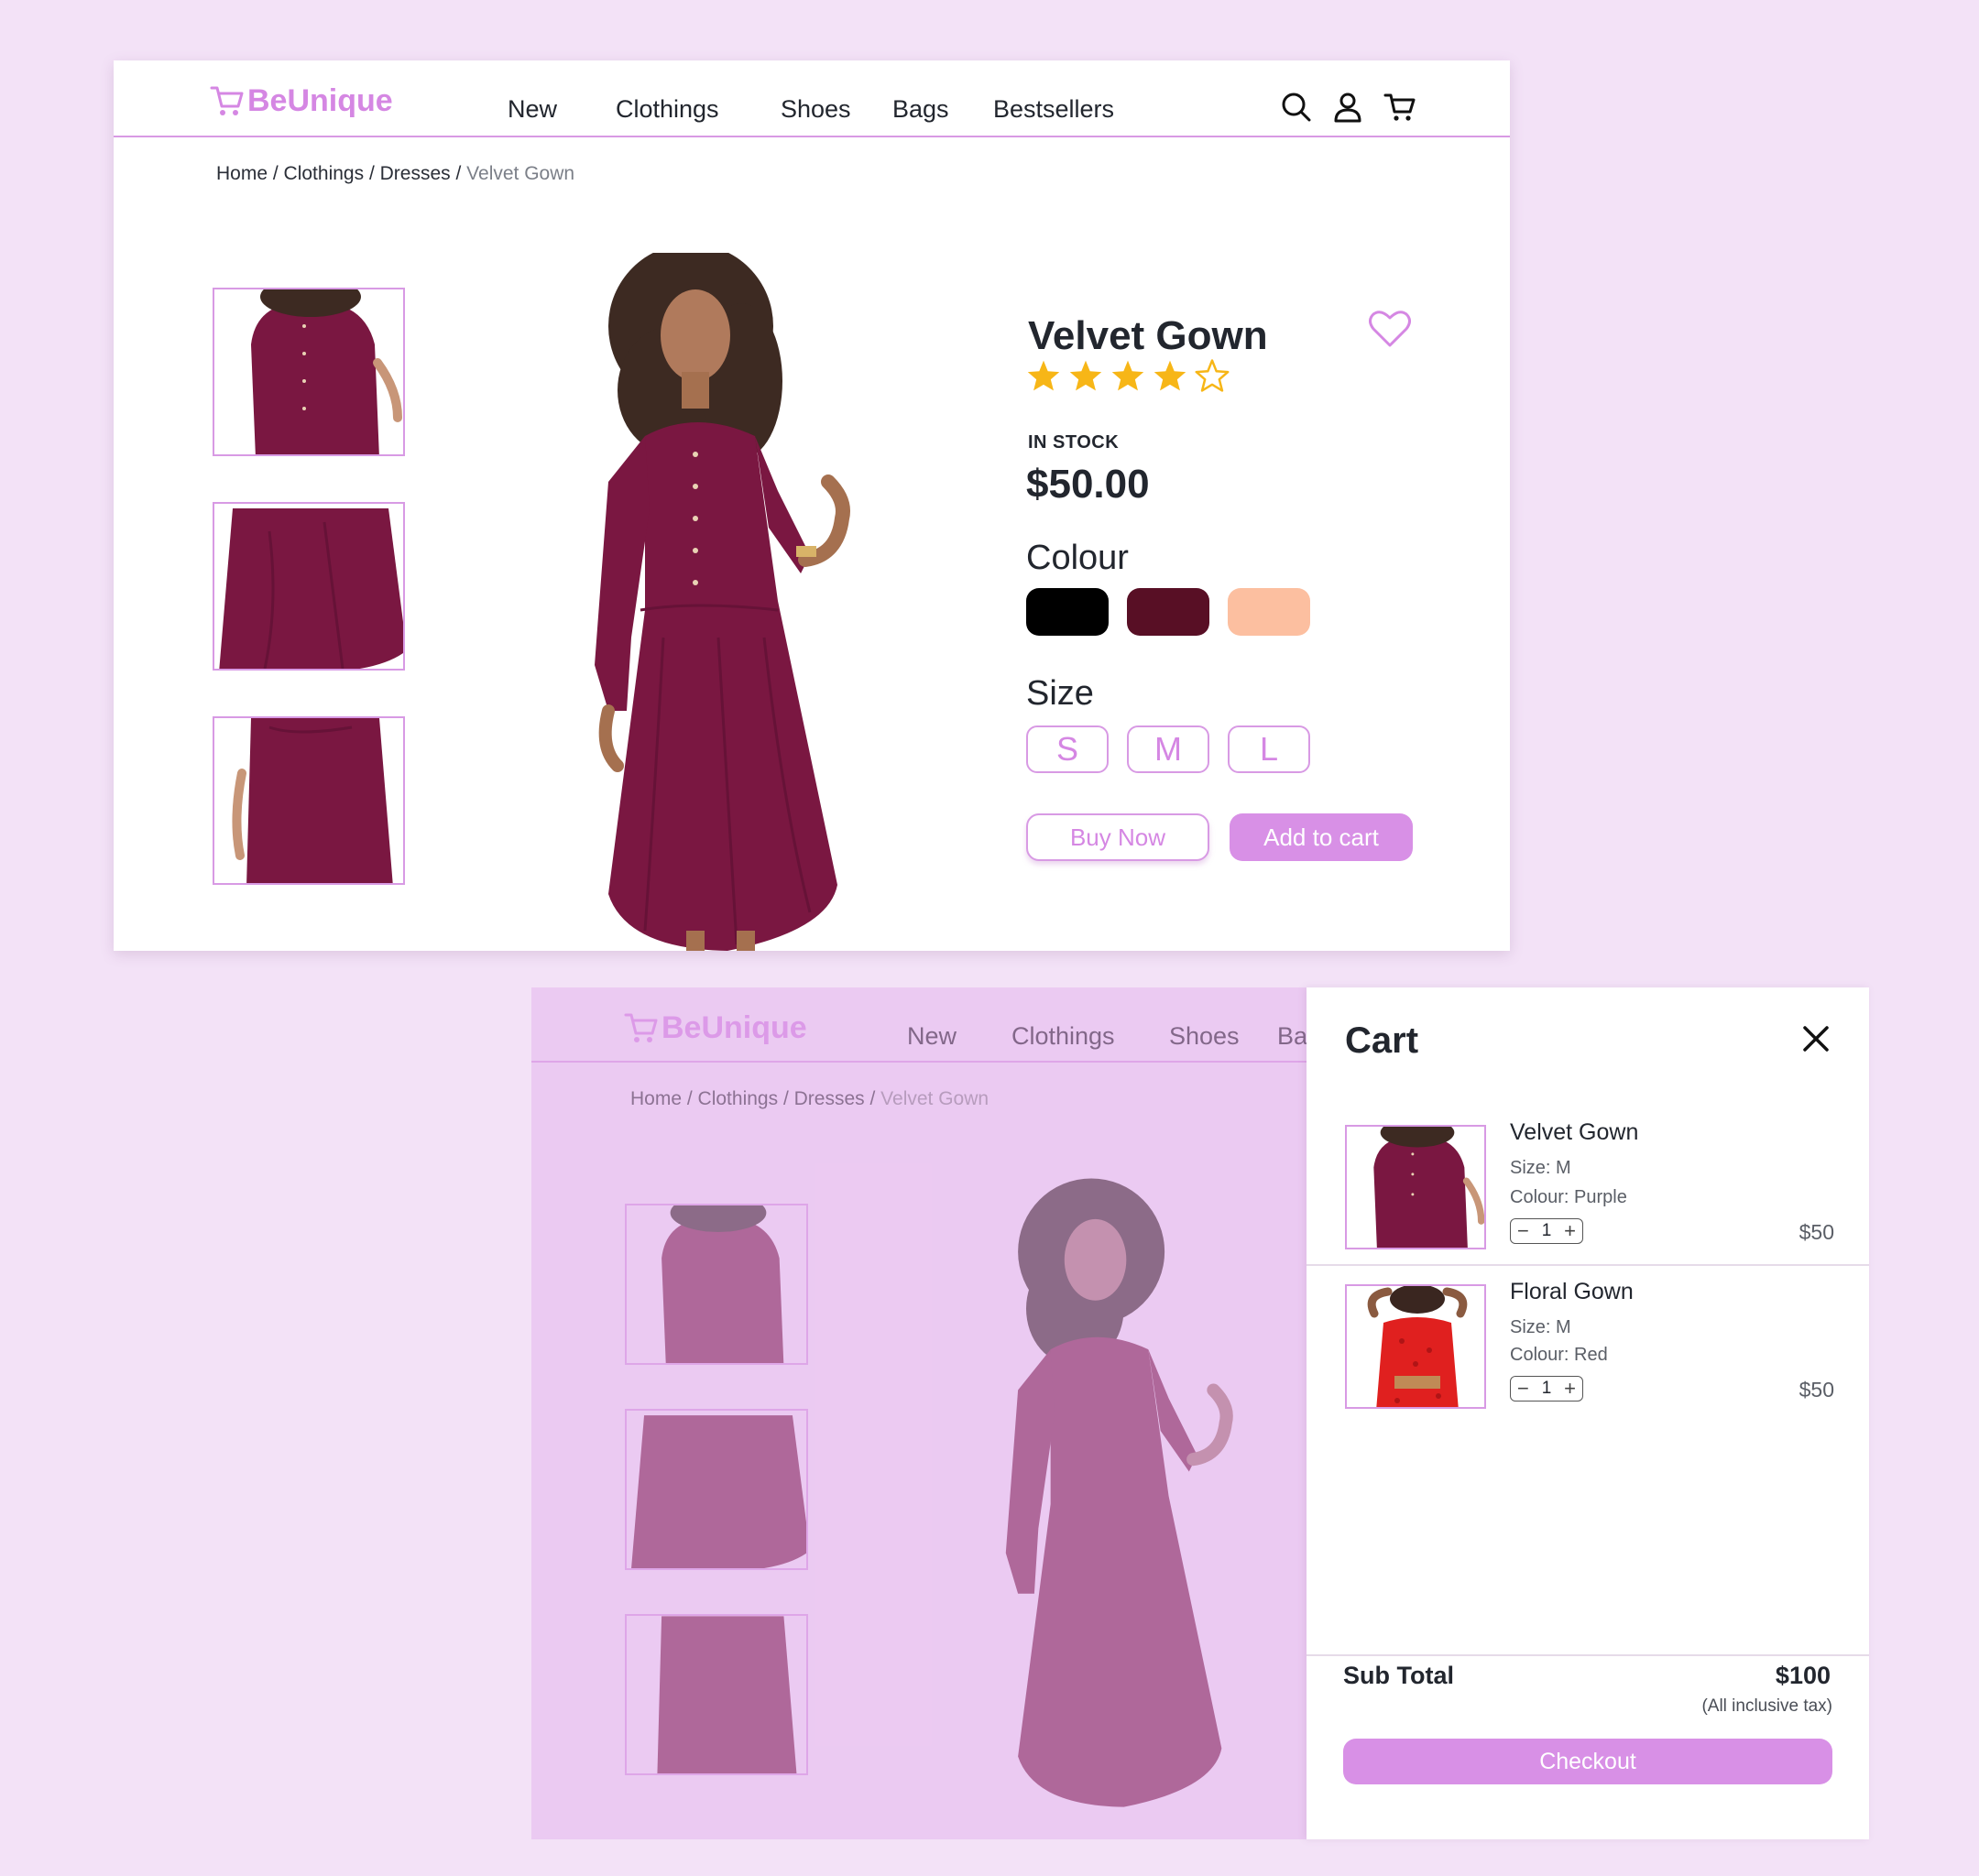 Image resolution: width=1979 pixels, height=1876 pixels. What do you see at coordinates (741, 597) in the screenshot?
I see `product-main-image` at bounding box center [741, 597].